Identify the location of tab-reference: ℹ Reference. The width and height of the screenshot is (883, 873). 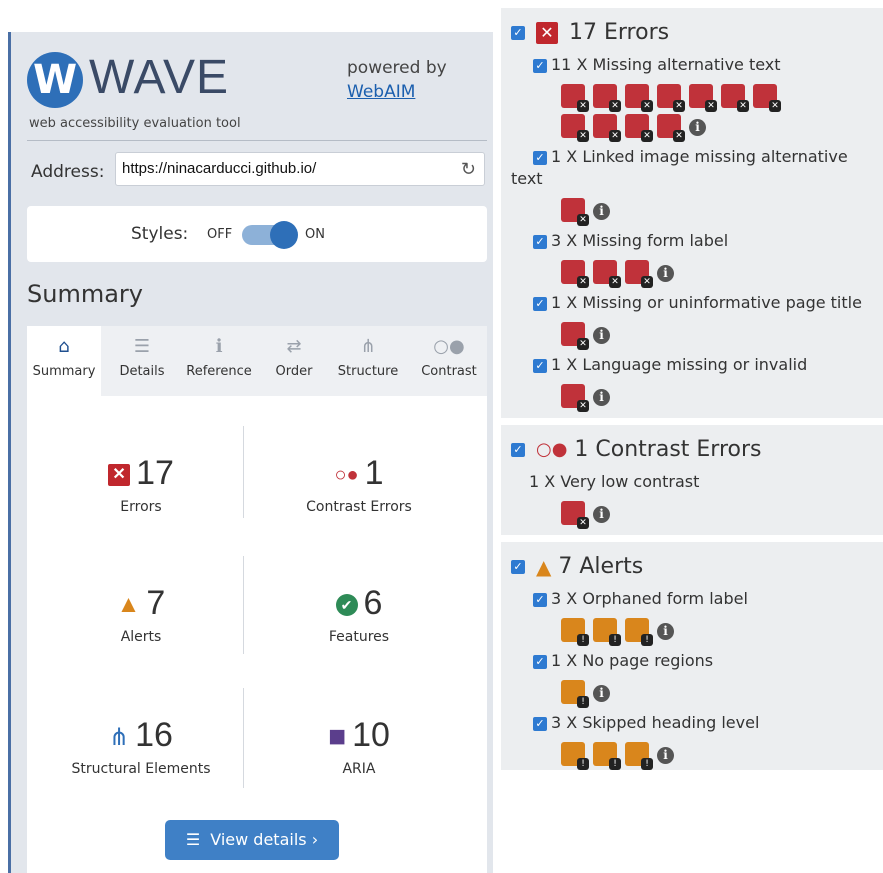
(219, 361).